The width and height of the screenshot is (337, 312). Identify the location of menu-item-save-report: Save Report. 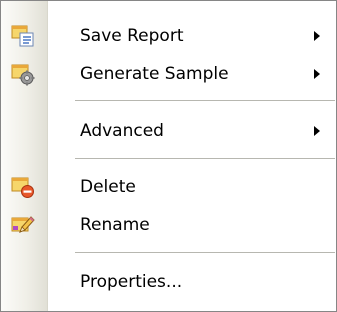
(168, 36).